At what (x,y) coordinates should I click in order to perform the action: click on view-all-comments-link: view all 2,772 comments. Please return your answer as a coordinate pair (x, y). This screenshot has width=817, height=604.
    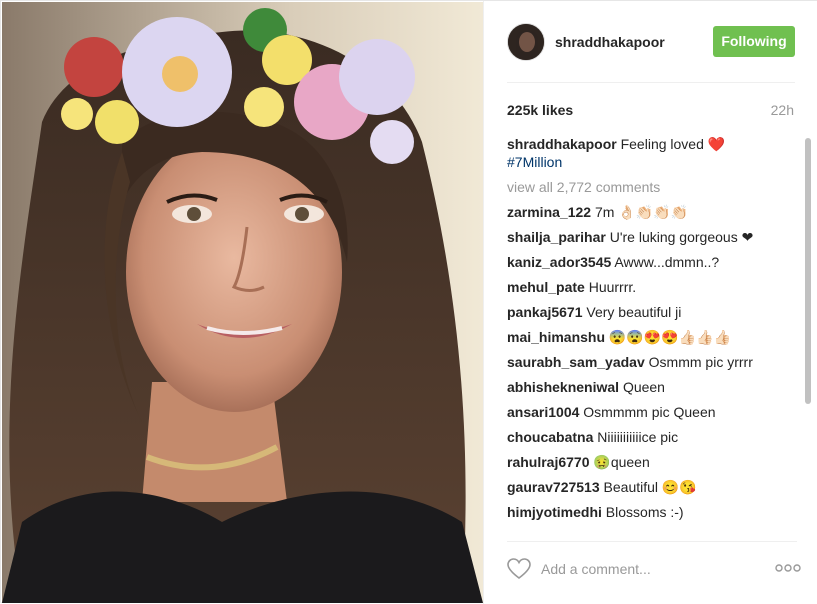
    Looking at the image, I should click on (652, 187).